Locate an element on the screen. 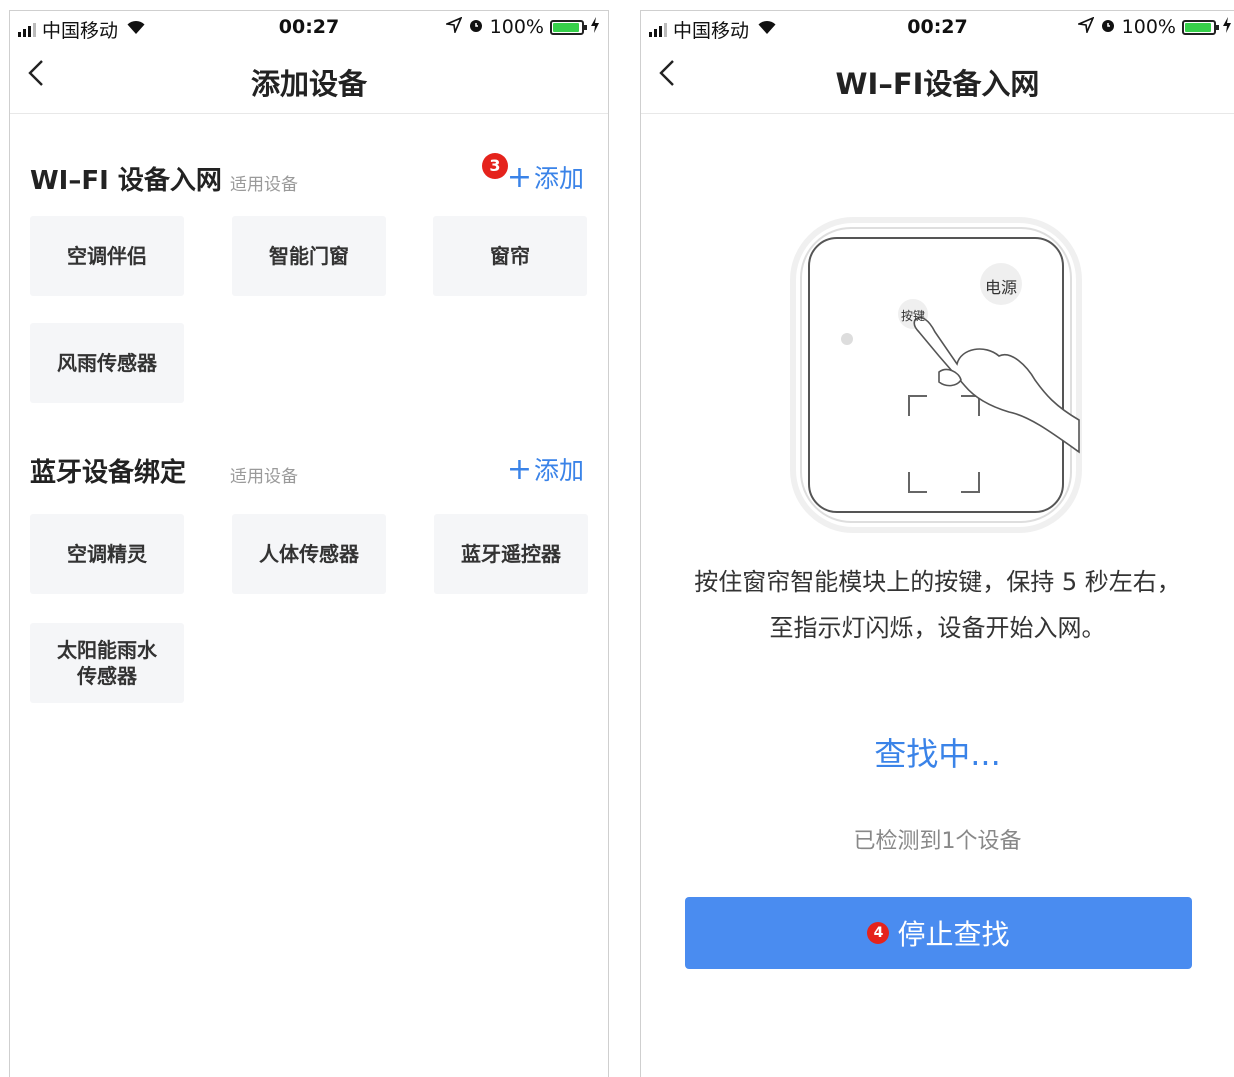 The width and height of the screenshot is (1234, 1077). detected-count: 已检测到1个设备 is located at coordinates (937, 841).